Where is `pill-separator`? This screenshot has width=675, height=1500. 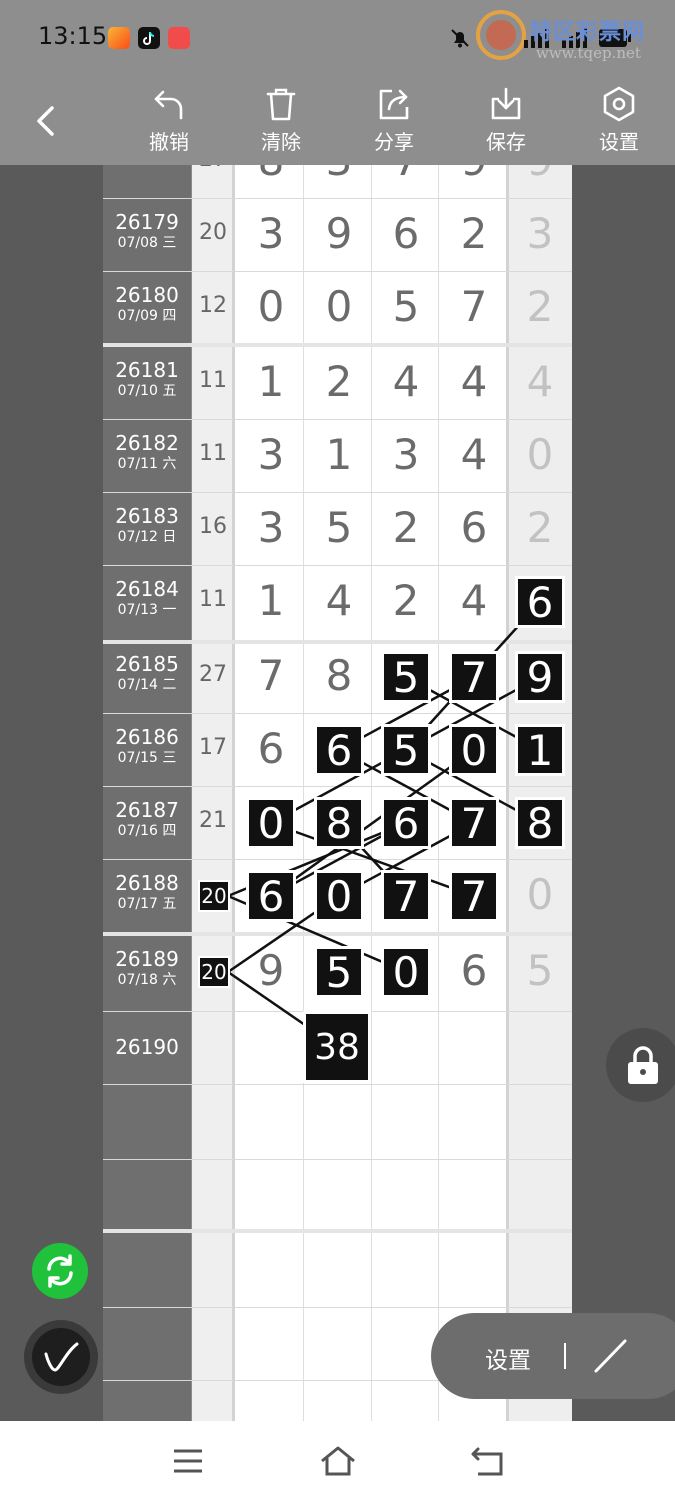 pill-separator is located at coordinates (565, 1356).